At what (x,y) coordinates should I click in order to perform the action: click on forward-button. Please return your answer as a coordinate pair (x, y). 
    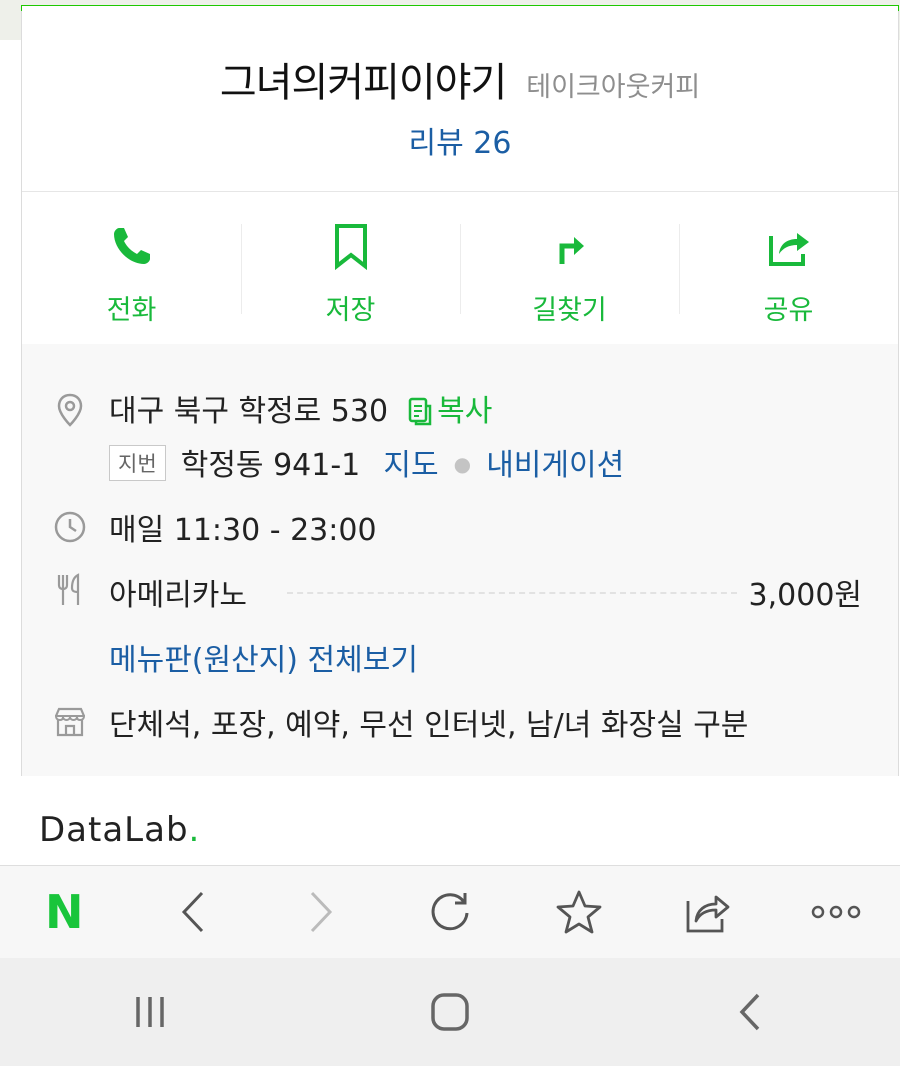
    Looking at the image, I should click on (321, 912).